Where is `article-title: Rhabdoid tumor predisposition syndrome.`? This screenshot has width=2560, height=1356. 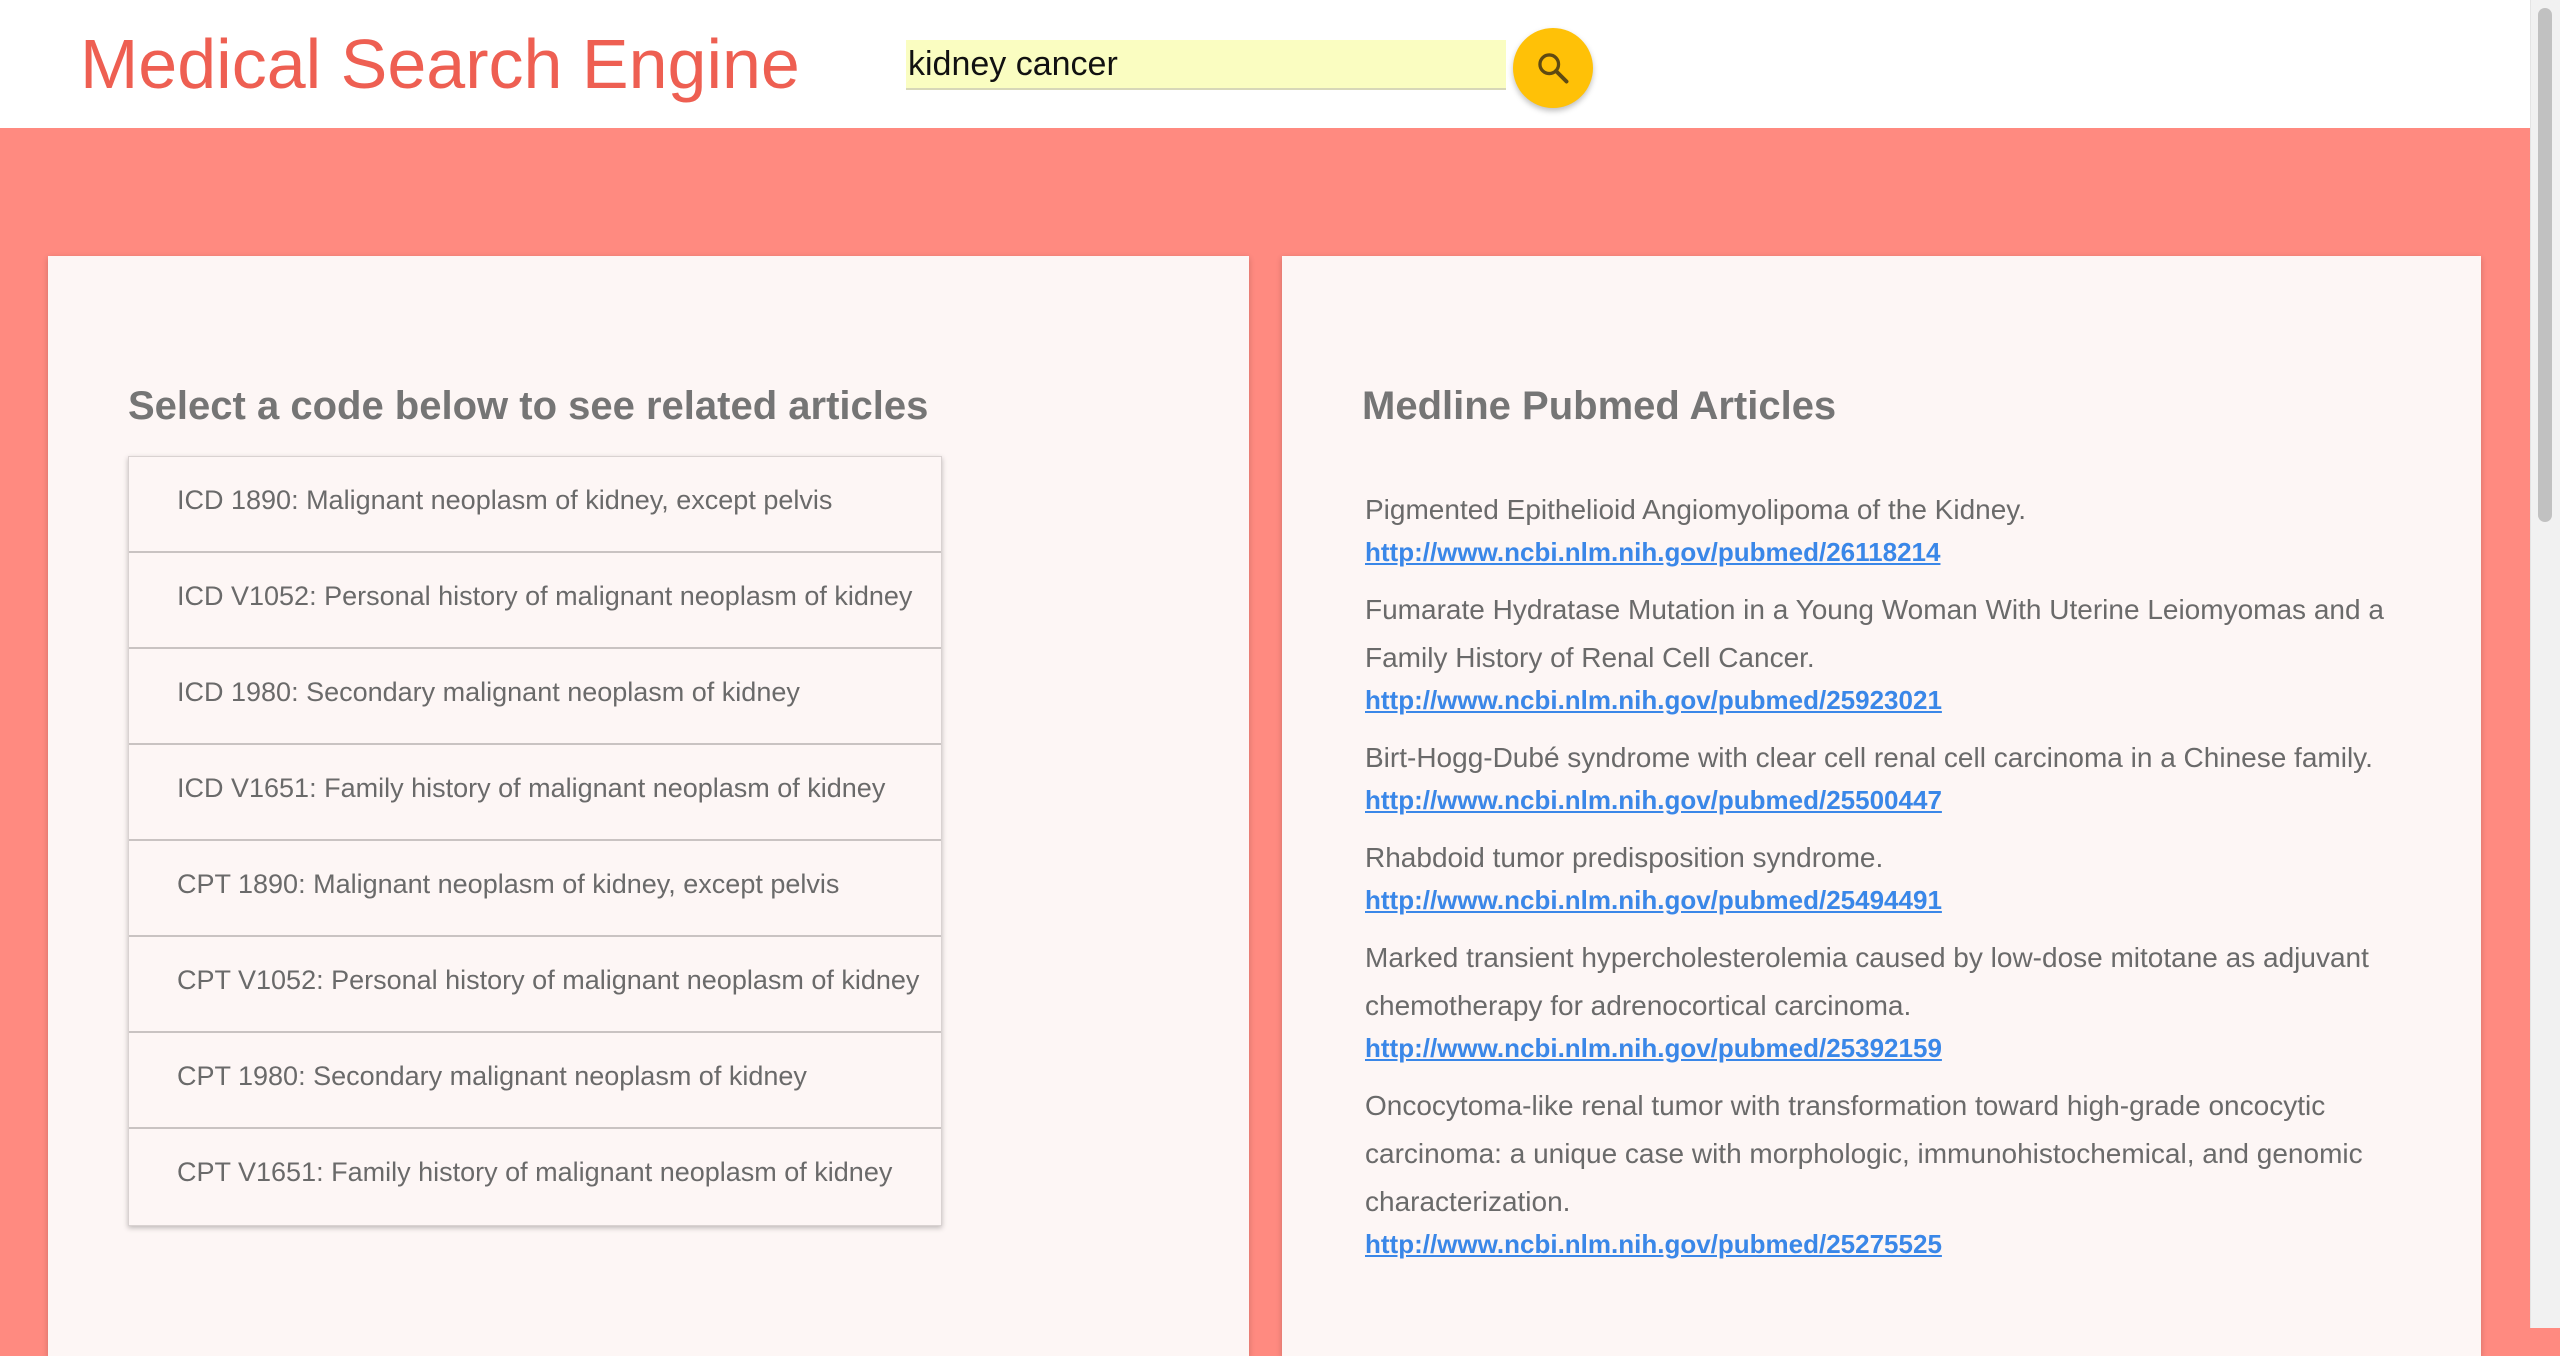 article-title: Rhabdoid tumor predisposition syndrome. is located at coordinates (1624, 857).